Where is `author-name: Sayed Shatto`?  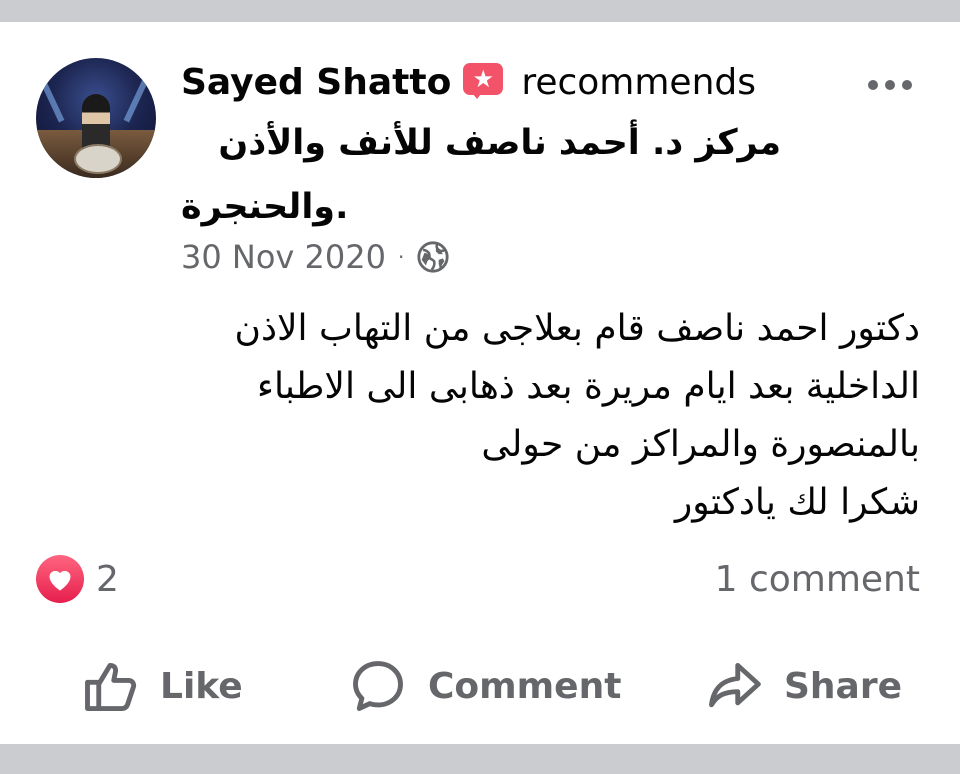 author-name: Sayed Shatto is located at coordinates (316, 82).